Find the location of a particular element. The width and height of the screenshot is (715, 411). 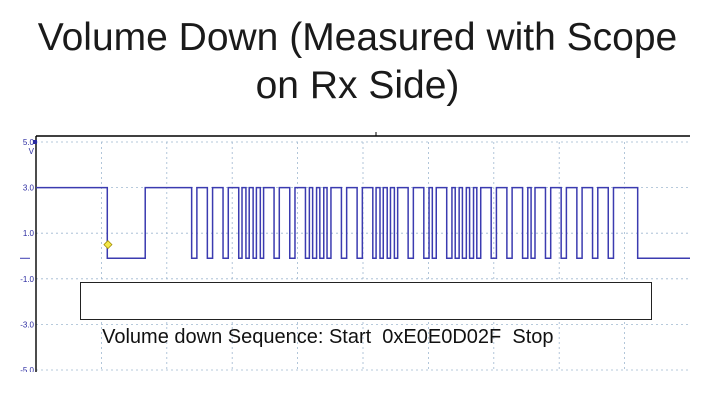

y-tick-label: -5.0 is located at coordinates (27, 369).